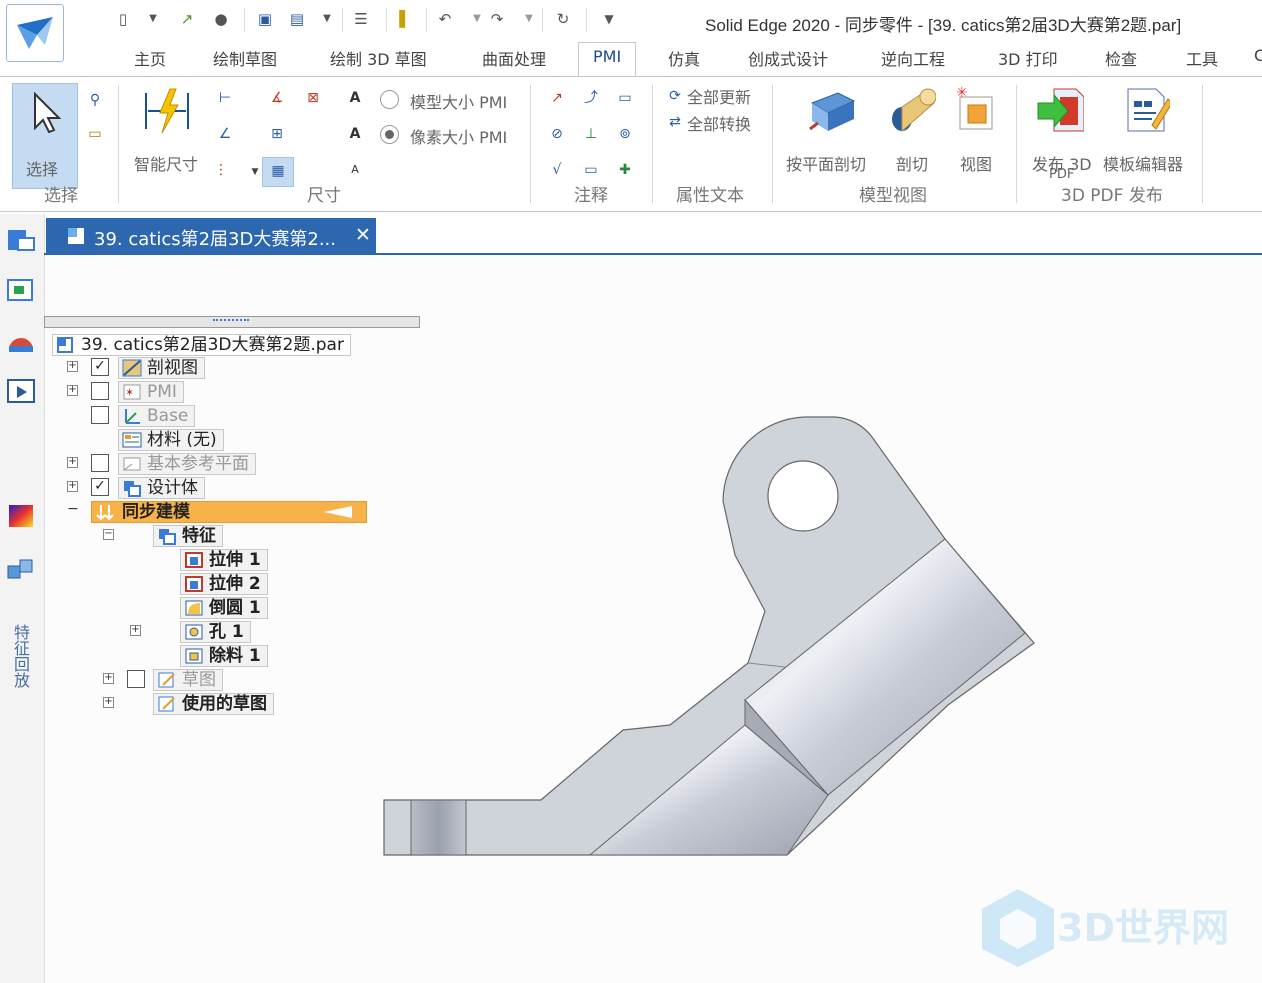  I want to click on tree-item-extrude-1: 拉伸 1, so click(224, 560).